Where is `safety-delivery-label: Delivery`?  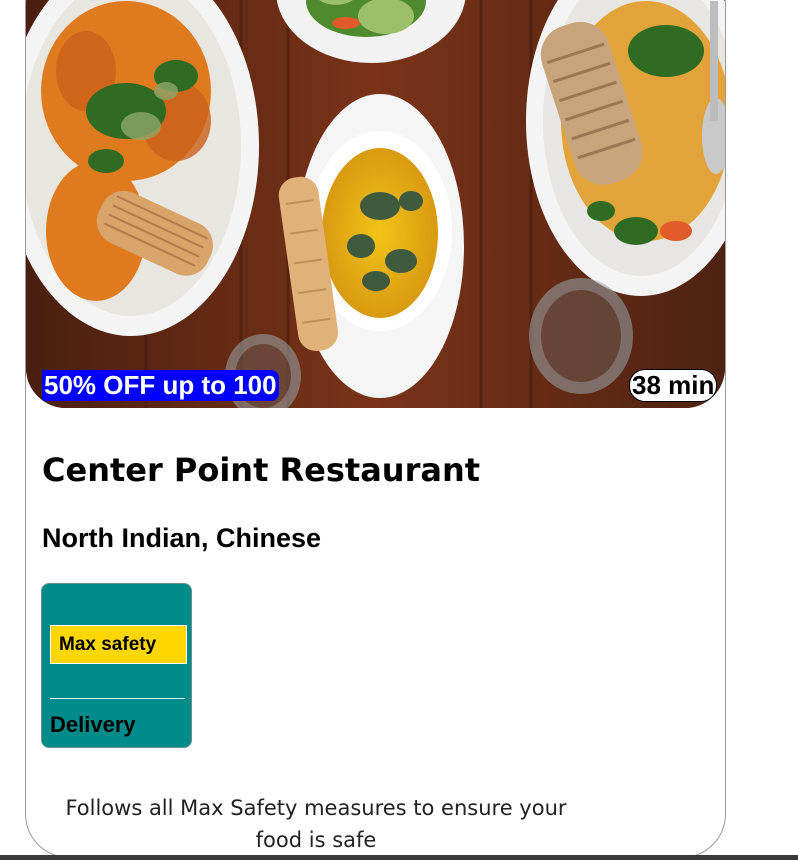 safety-delivery-label: Delivery is located at coordinates (93, 724).